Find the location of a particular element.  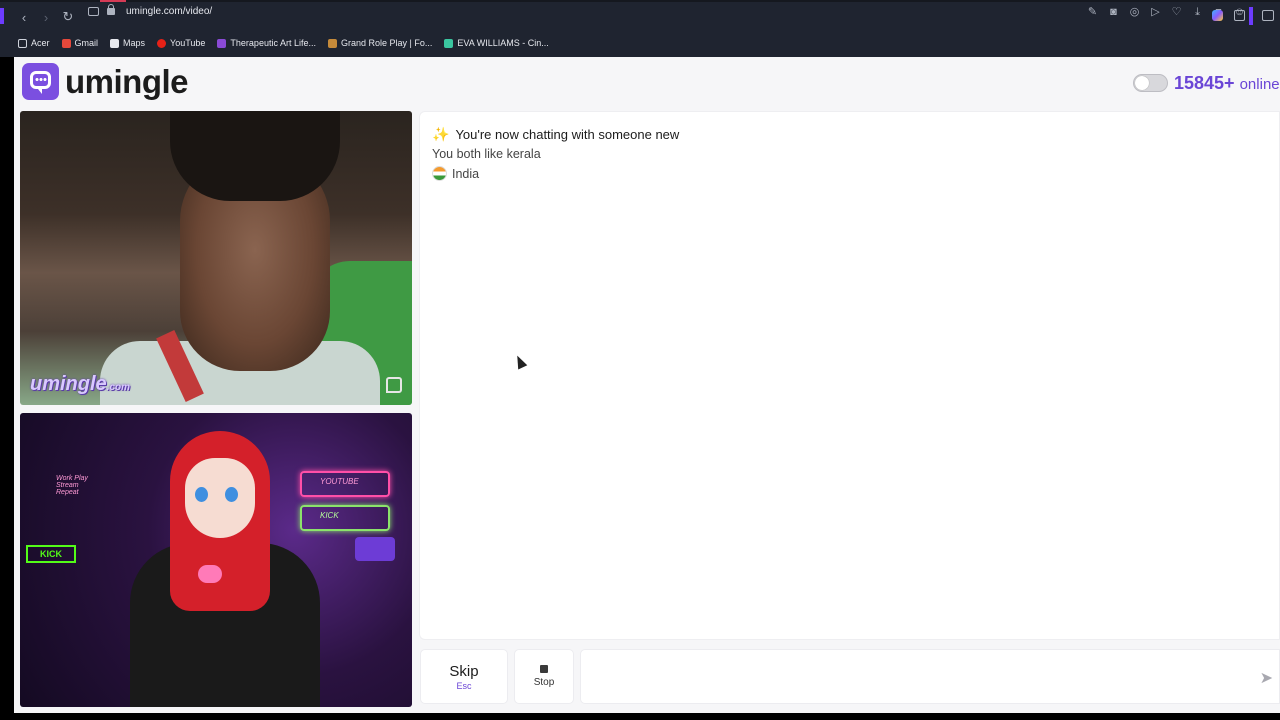

lock-icon is located at coordinates (111, 9).